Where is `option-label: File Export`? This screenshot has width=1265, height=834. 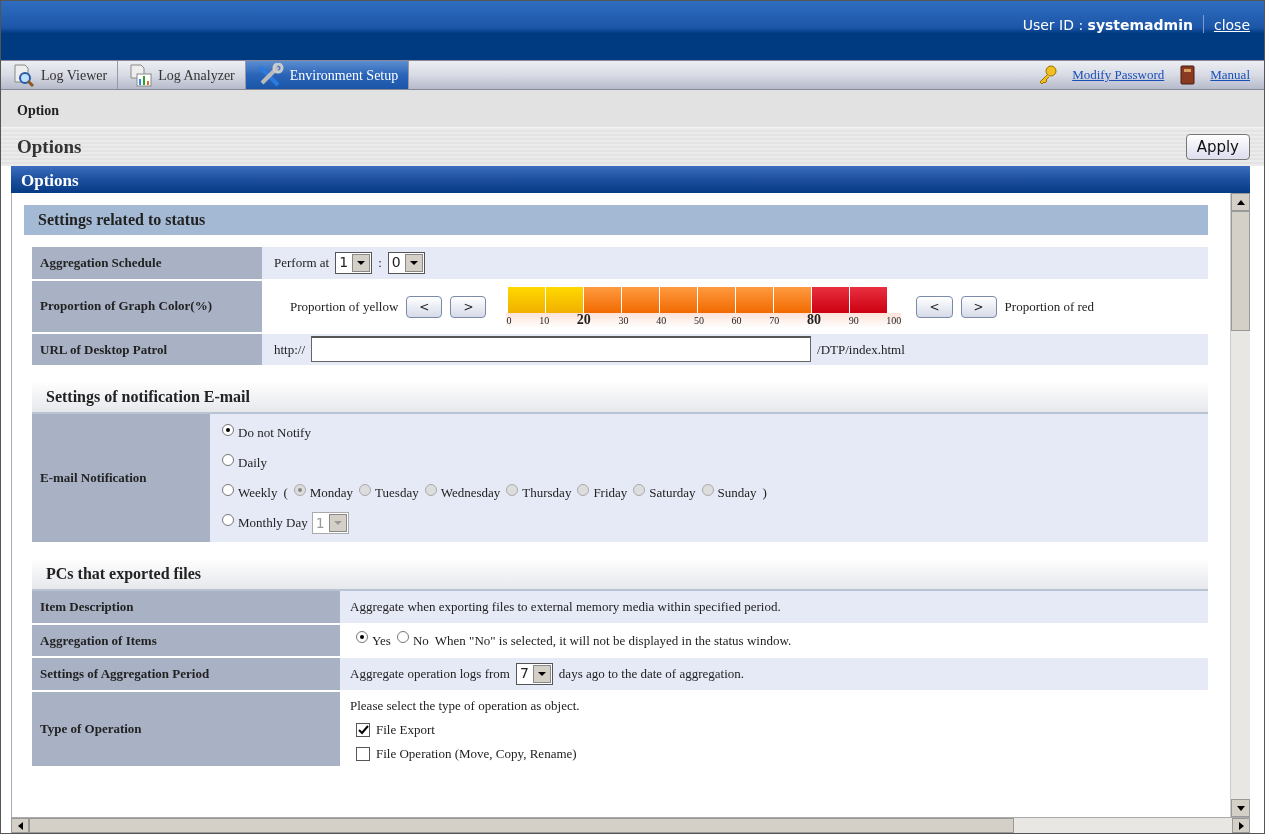 option-label: File Export is located at coordinates (405, 729).